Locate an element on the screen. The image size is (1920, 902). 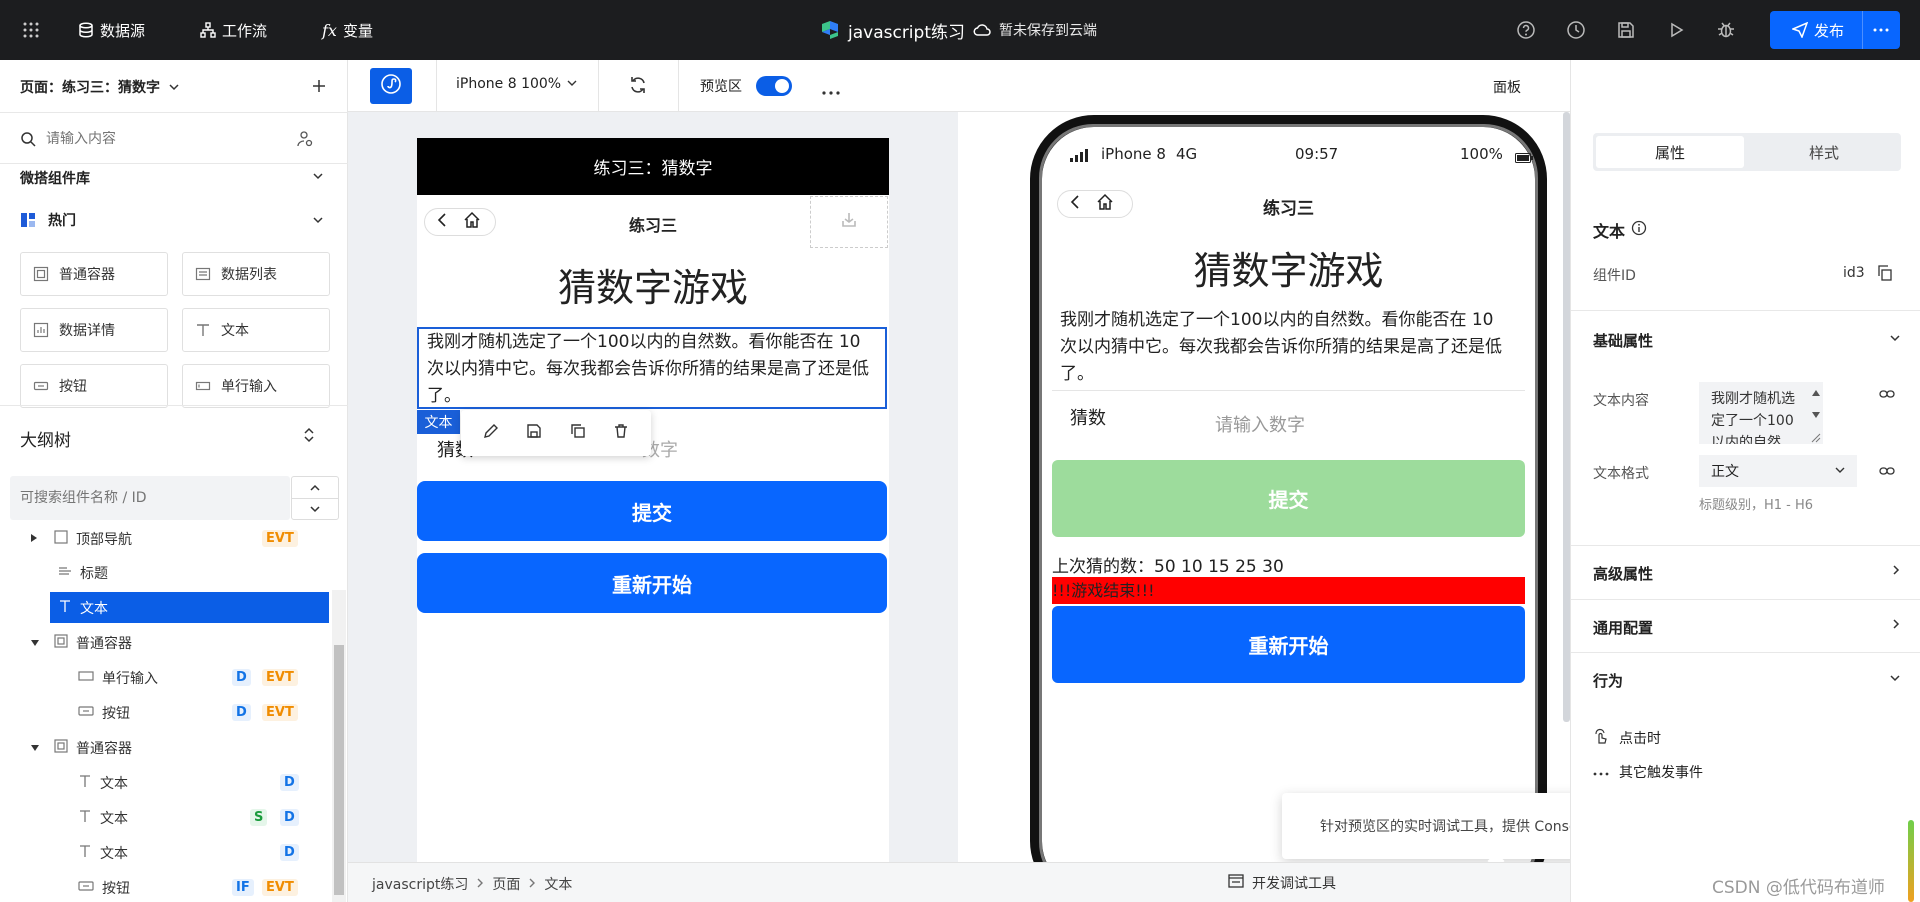
breadcrumb-item: 页面 is located at coordinates (506, 884).